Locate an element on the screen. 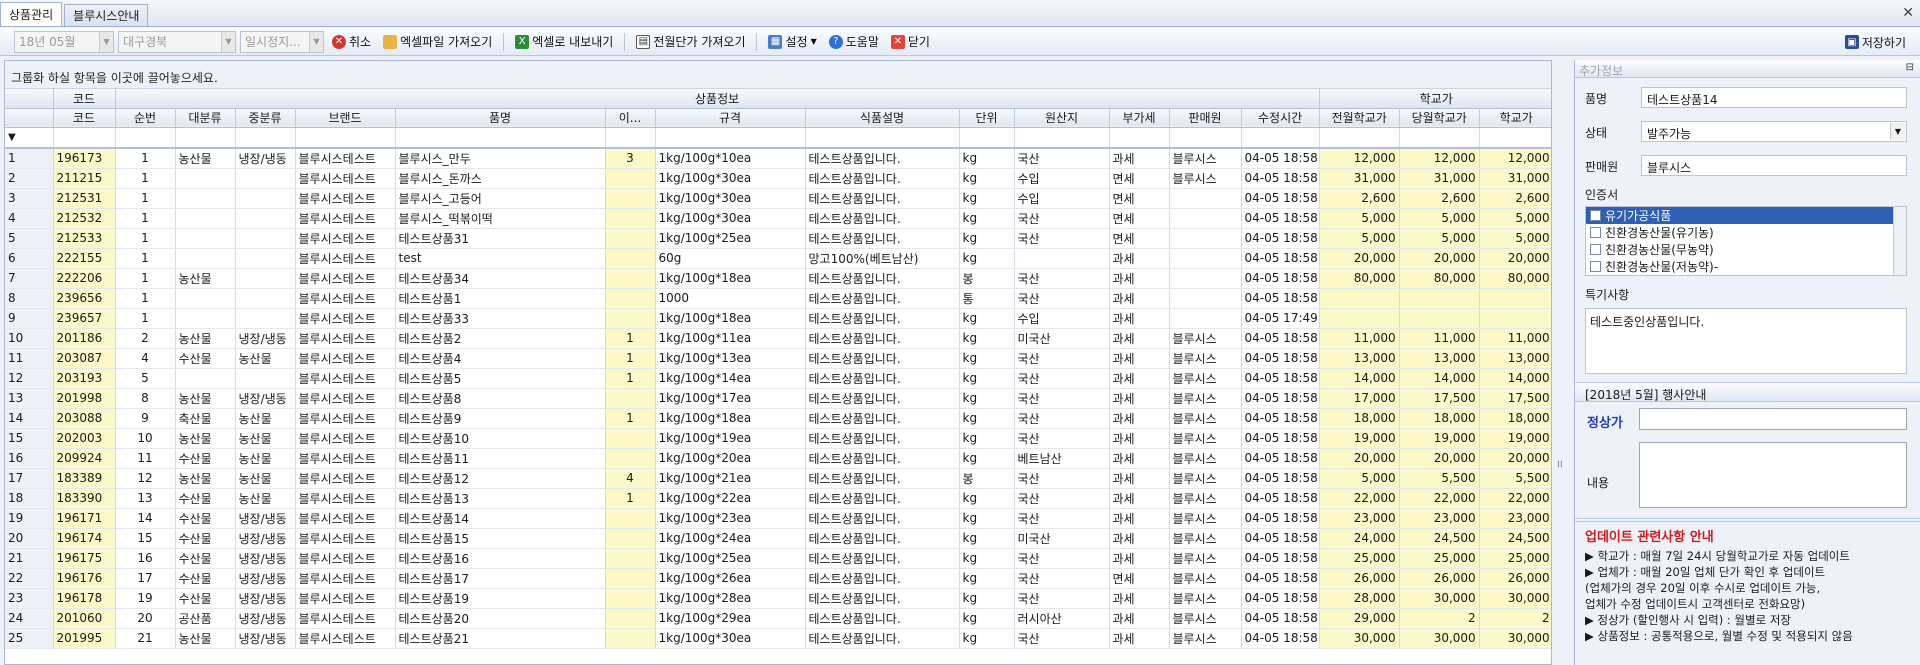  table-cell: 203087 is located at coordinates (84, 358).